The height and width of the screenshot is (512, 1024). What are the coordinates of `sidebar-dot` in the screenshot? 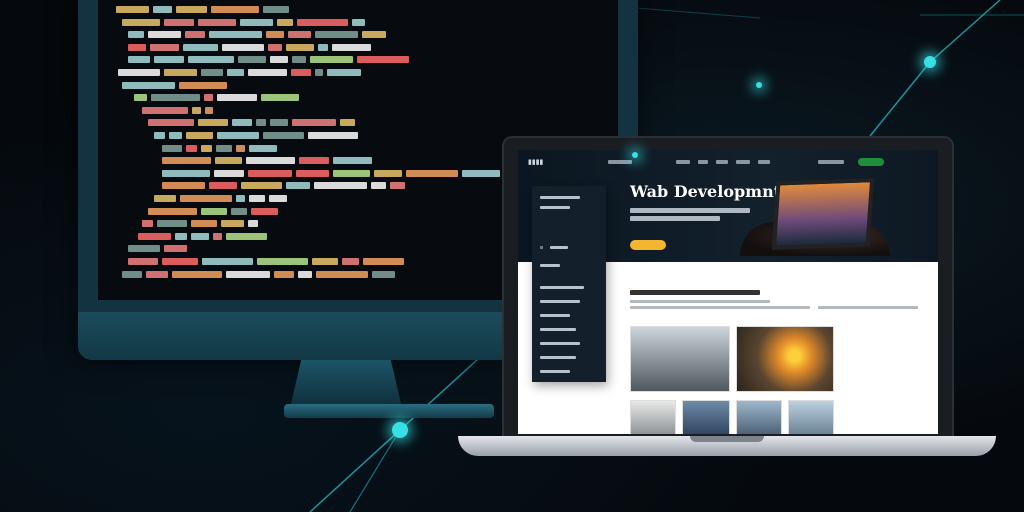 It's located at (541, 247).